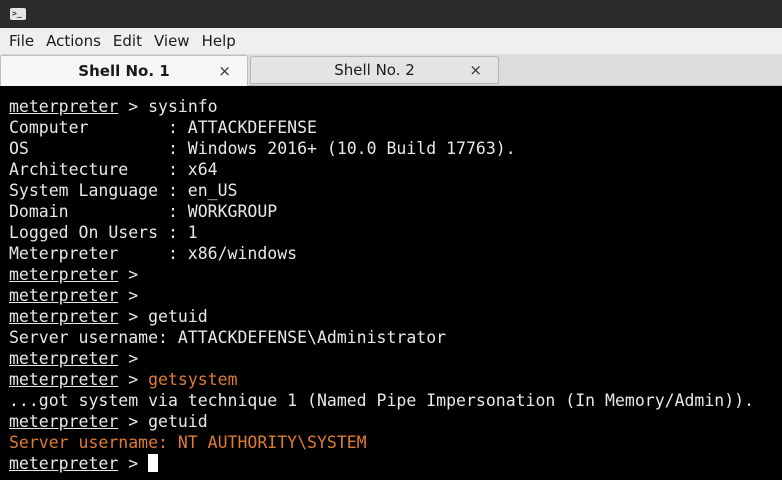 Image resolution: width=782 pixels, height=480 pixels. I want to click on menu-edit: Edit, so click(127, 41).